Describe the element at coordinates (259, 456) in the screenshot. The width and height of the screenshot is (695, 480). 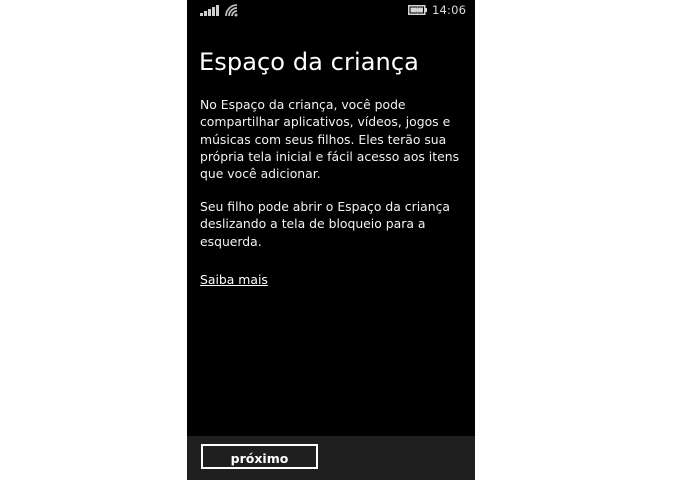
I see `next-button: próximo` at that location.